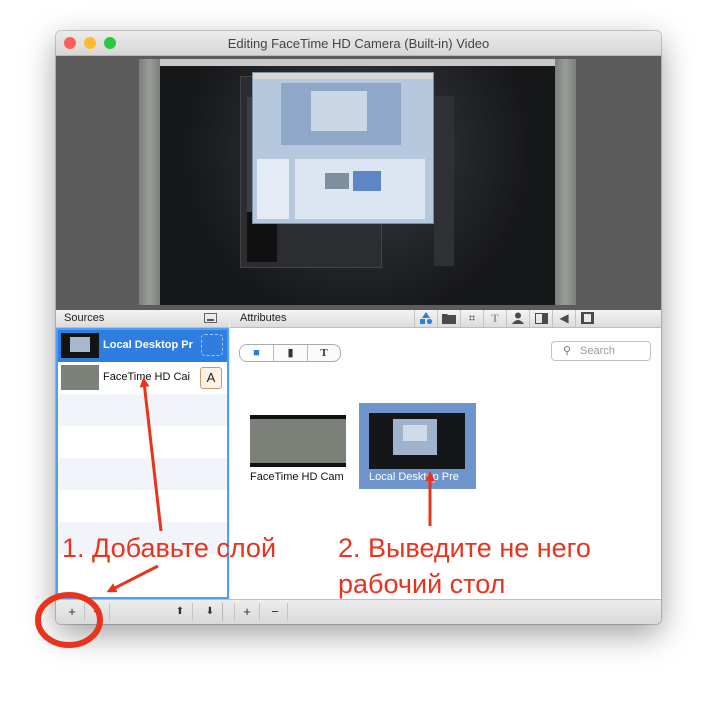 This screenshot has width=717, height=704. What do you see at coordinates (80, 377) in the screenshot?
I see `camera-thumb` at bounding box center [80, 377].